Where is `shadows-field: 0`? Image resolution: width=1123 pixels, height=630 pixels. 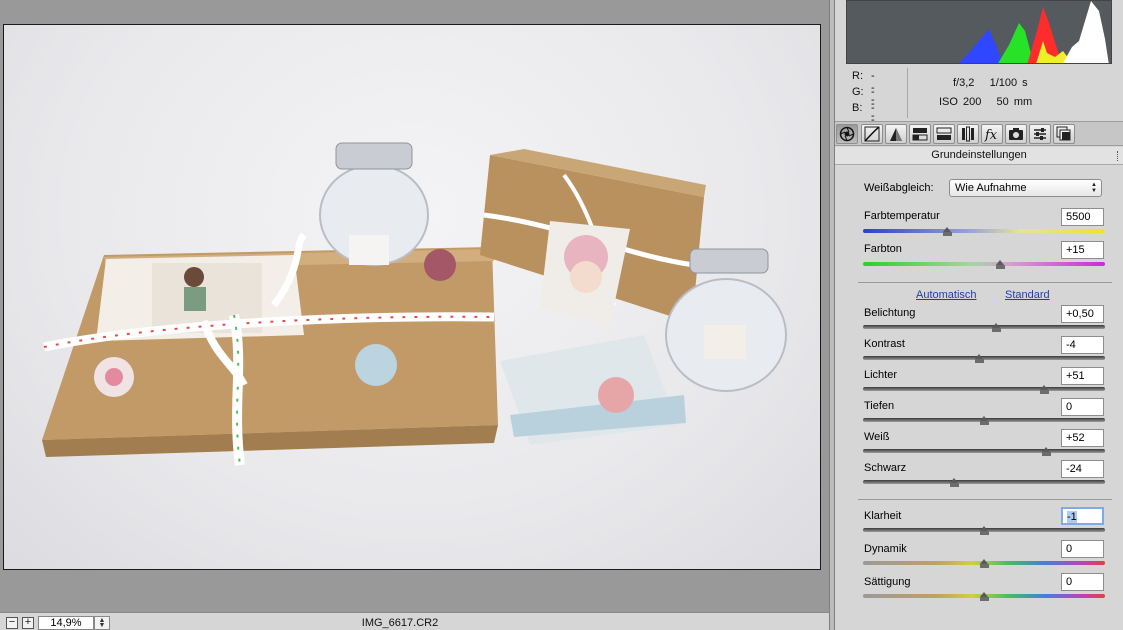
shadows-field: 0 is located at coordinates (1082, 407).